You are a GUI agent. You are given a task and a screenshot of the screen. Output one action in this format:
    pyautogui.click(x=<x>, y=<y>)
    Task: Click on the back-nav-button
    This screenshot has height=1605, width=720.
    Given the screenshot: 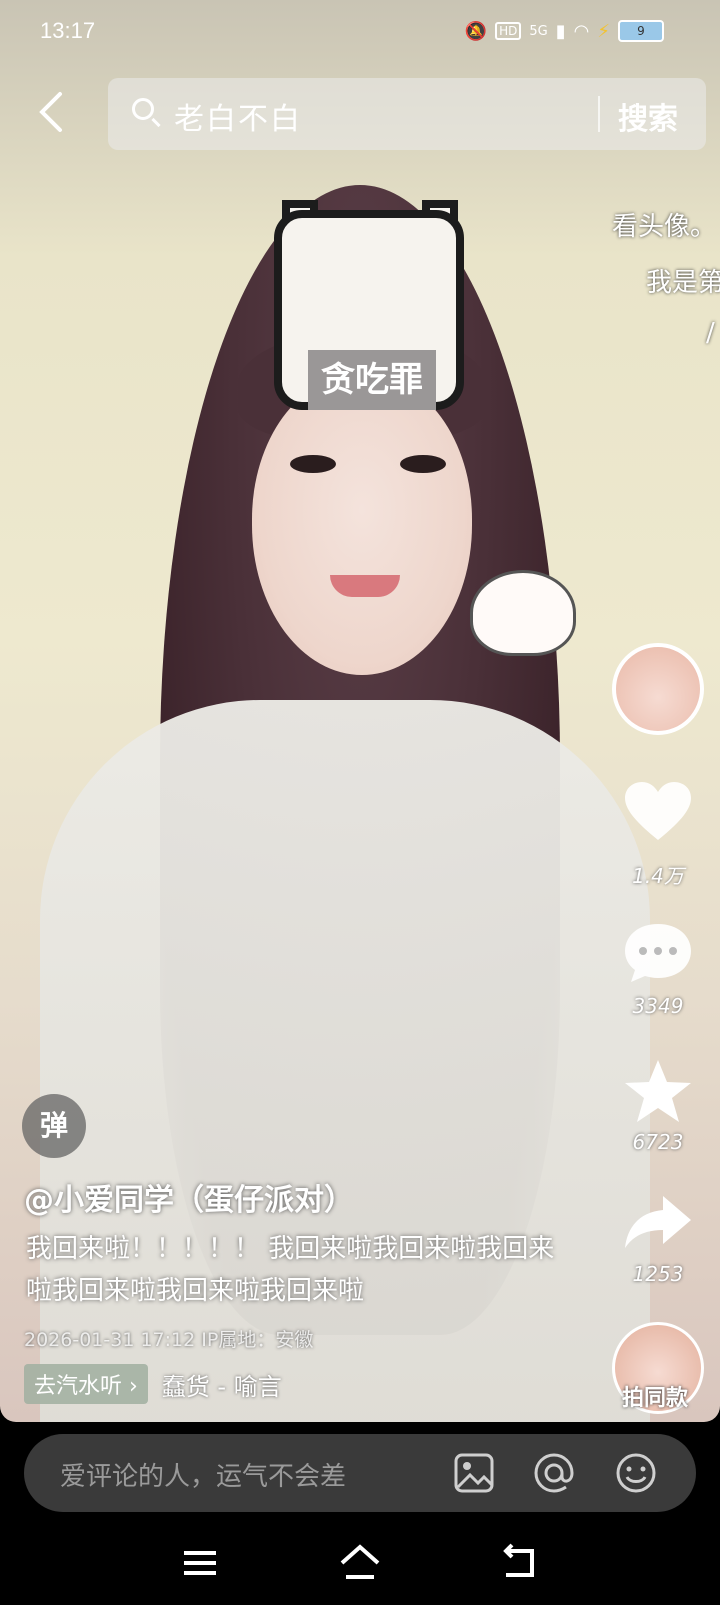 What is the action you would take?
    pyautogui.click(x=520, y=1563)
    